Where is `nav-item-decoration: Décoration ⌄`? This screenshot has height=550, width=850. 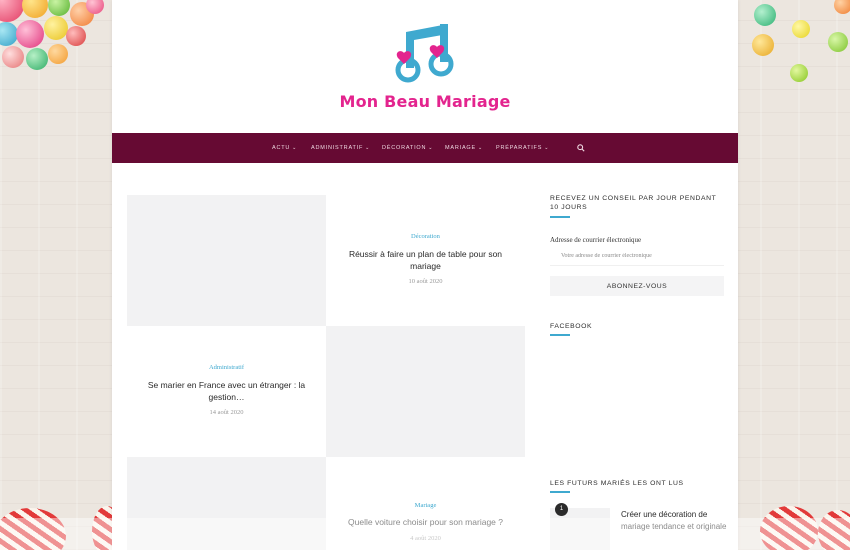
nav-item-decoration: Décoration ⌄ is located at coordinates (407, 148).